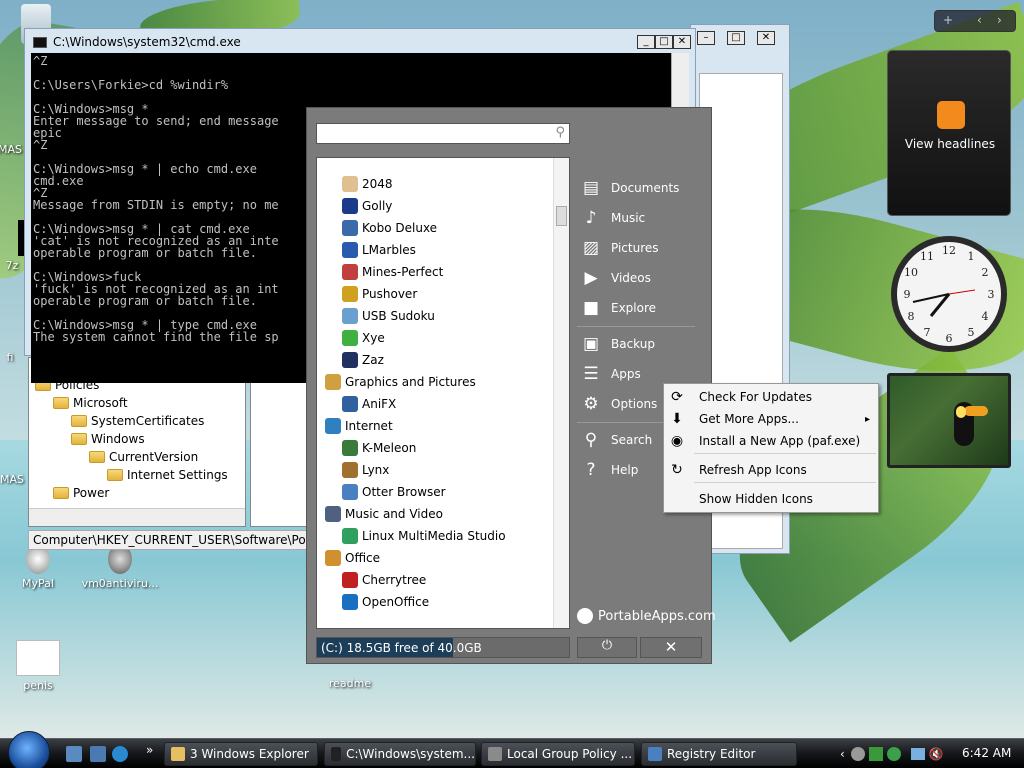 The width and height of the screenshot is (1024, 768). What do you see at coordinates (381, 492) in the screenshot?
I see `app-list-item: Otter Browser` at bounding box center [381, 492].